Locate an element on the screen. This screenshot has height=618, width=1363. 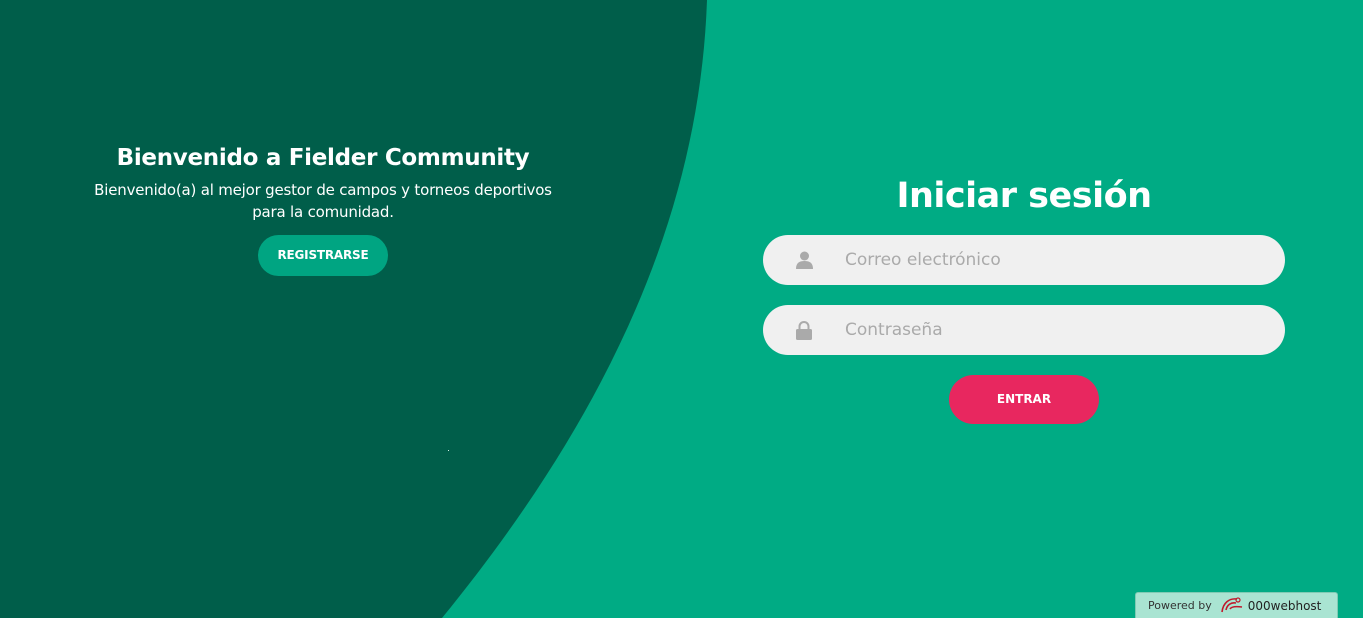
login-title: Iniciar sesión is located at coordinates (1024, 196).